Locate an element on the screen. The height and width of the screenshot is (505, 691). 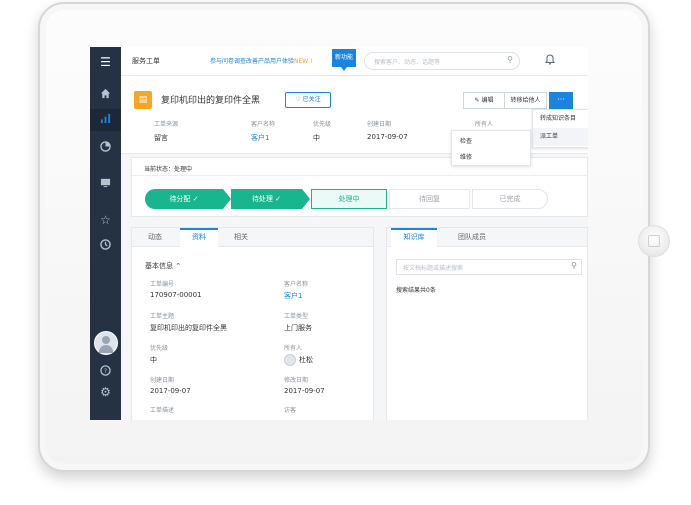
field-value: 上门服务 is located at coordinates (298, 328).